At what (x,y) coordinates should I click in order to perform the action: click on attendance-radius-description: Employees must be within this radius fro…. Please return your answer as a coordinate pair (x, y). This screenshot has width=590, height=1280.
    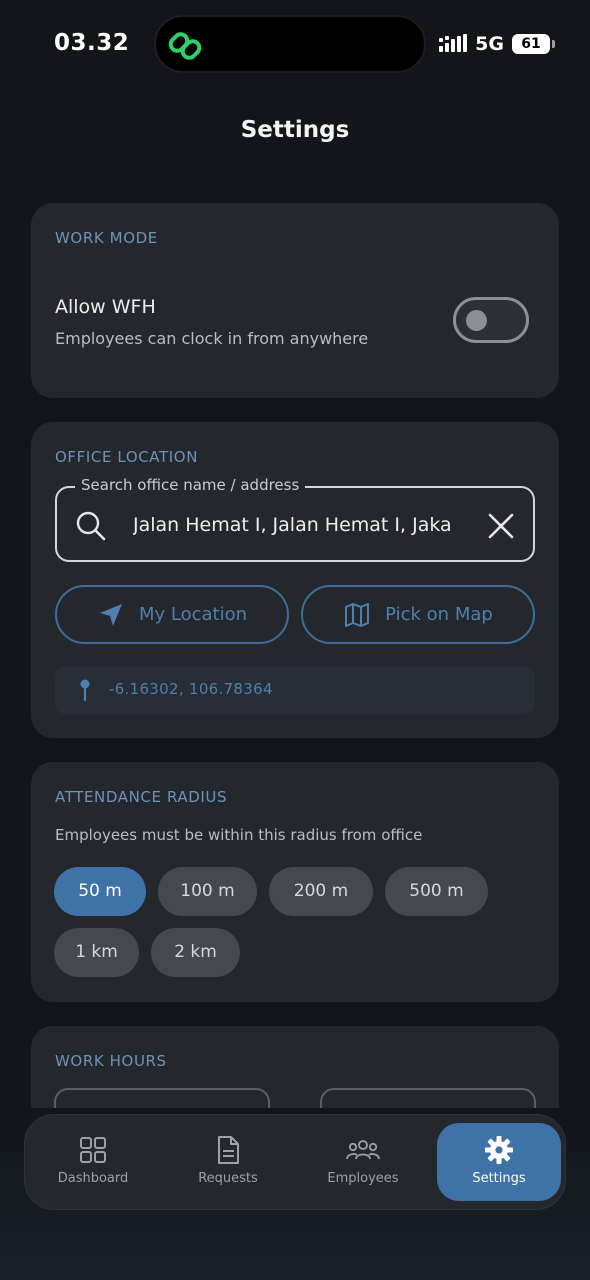
    Looking at the image, I should click on (239, 835).